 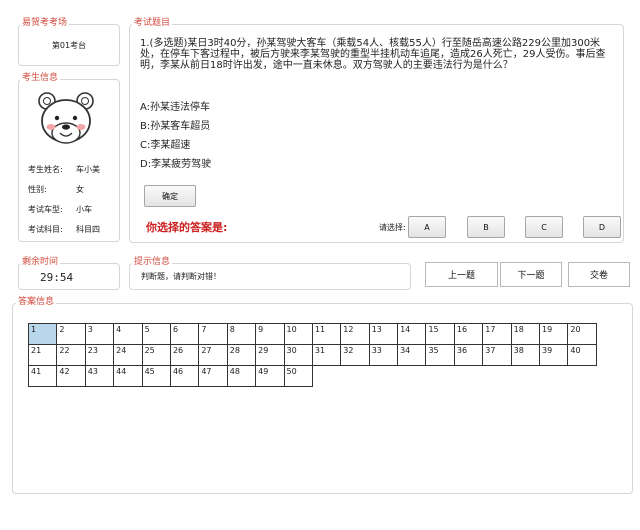 What do you see at coordinates (468, 334) in the screenshot?
I see `answer-cell-16: 16` at bounding box center [468, 334].